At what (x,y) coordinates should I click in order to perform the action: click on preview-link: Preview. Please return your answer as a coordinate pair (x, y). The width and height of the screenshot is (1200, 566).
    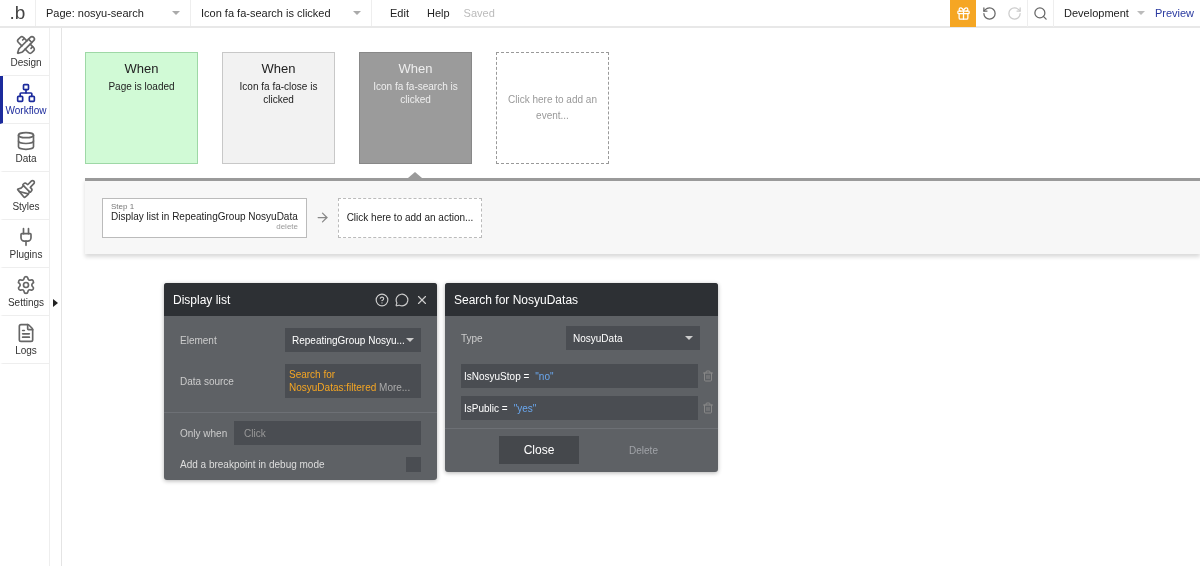
    Looking at the image, I should click on (1177, 13).